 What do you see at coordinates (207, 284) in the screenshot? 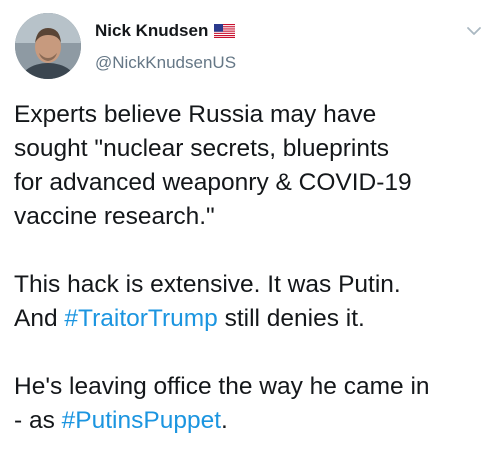
I see `text-line: This hack is extensive. It was Putin.` at bounding box center [207, 284].